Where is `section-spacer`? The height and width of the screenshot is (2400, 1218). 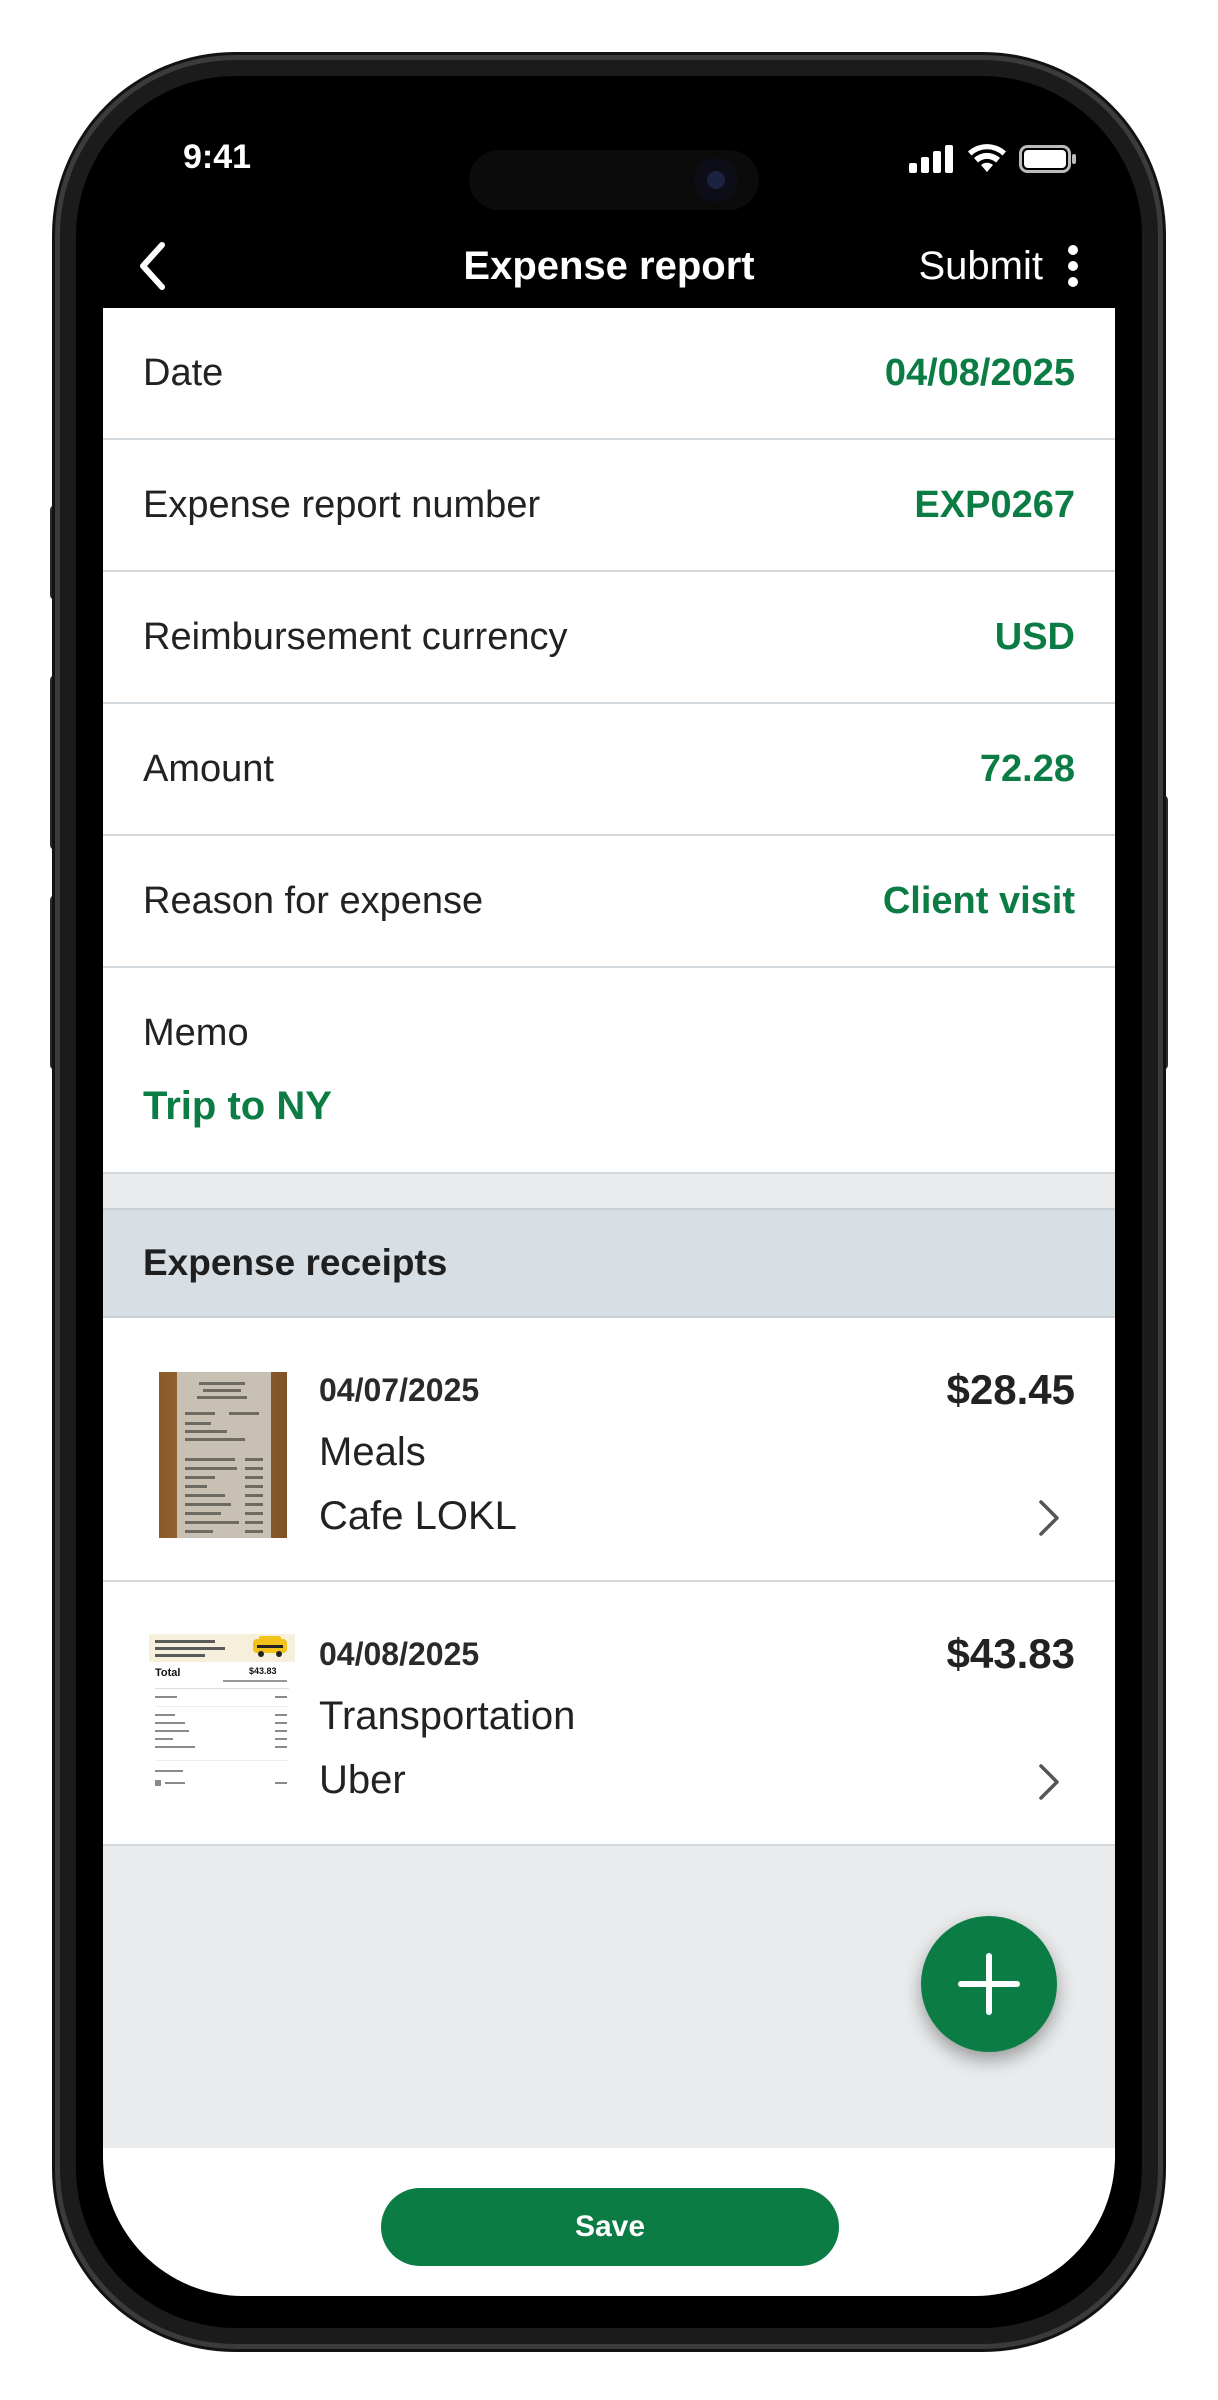
section-spacer is located at coordinates (609, 1192).